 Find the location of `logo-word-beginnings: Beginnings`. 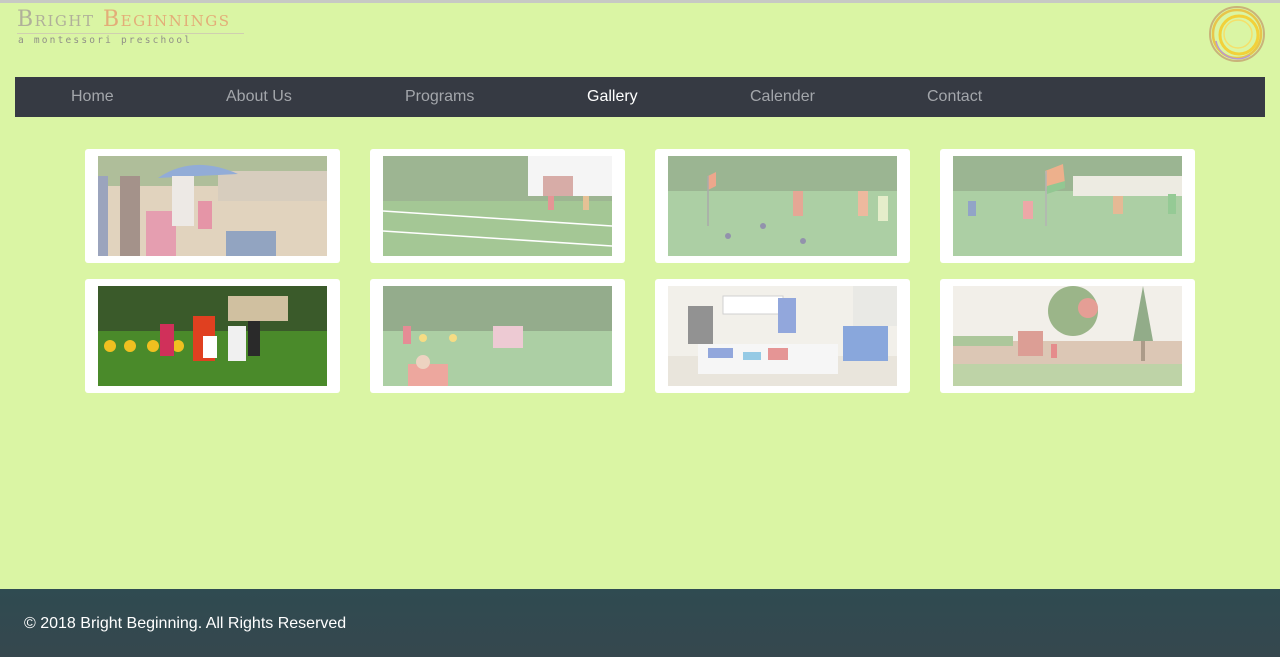

logo-word-beginnings: Beginnings is located at coordinates (166, 19).